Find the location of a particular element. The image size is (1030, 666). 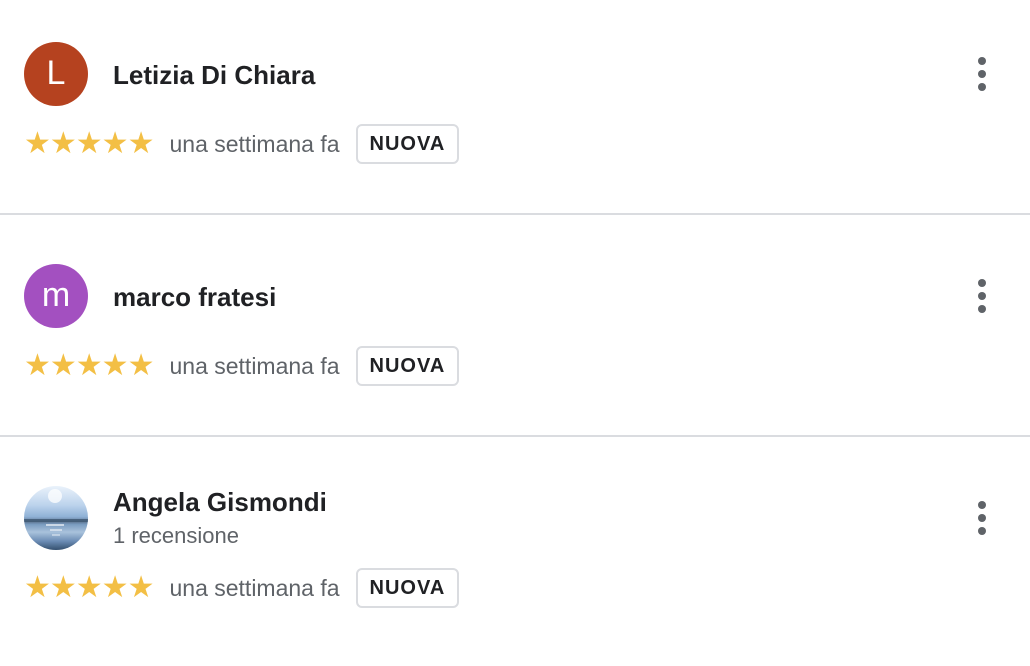

avatar-photo is located at coordinates (56, 512).